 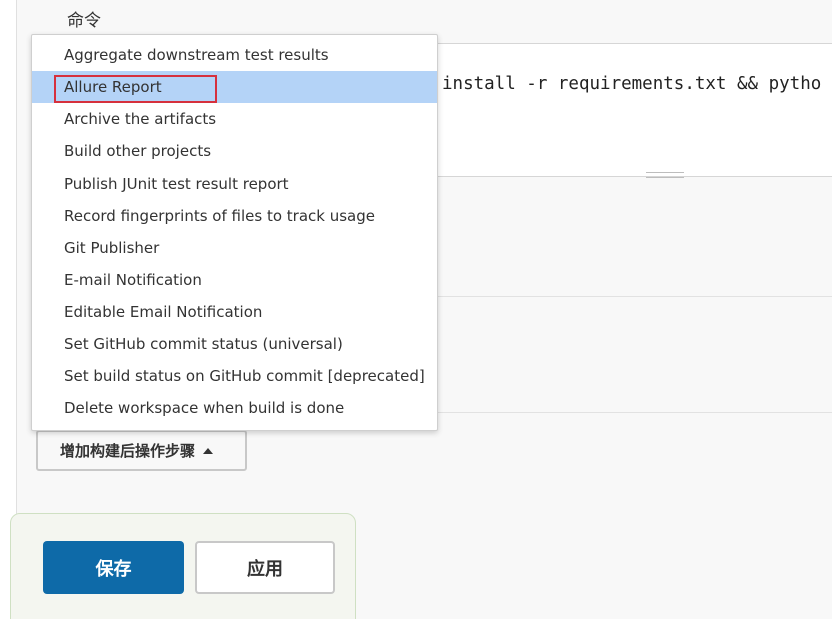 What do you see at coordinates (234, 280) in the screenshot?
I see `menu-item-email-notification: E-mail Notification` at bounding box center [234, 280].